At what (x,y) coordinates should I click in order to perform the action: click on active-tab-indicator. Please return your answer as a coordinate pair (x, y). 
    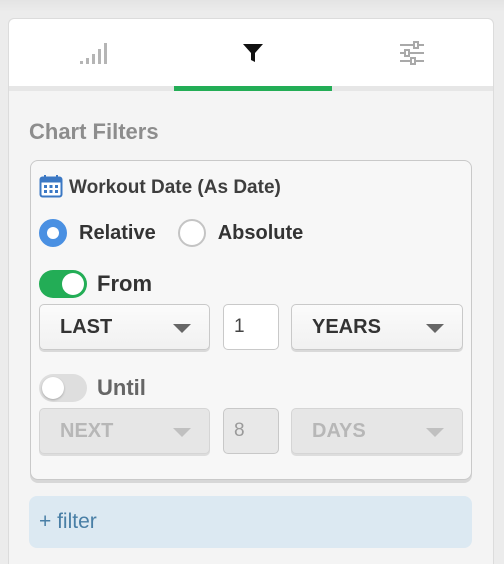
    Looking at the image, I should click on (253, 88).